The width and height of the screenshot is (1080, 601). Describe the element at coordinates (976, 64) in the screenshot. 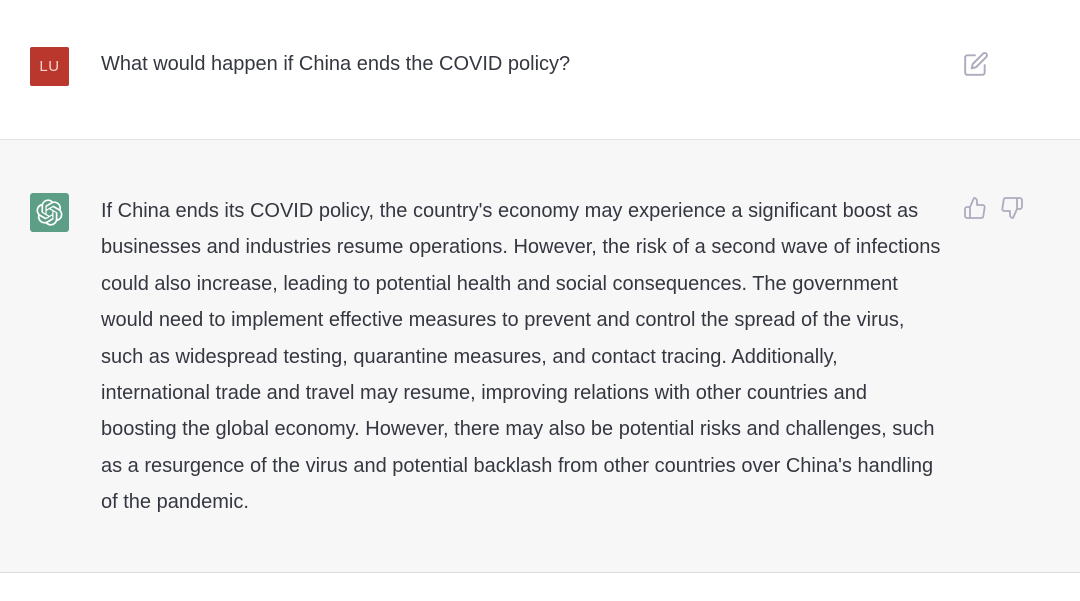

I see `edit-icon` at that location.